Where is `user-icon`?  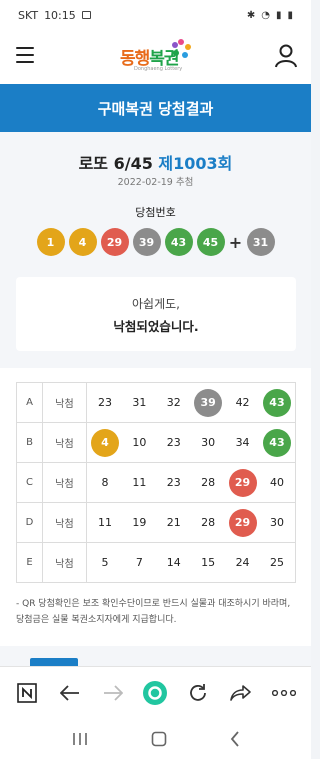
user-icon is located at coordinates (286, 56).